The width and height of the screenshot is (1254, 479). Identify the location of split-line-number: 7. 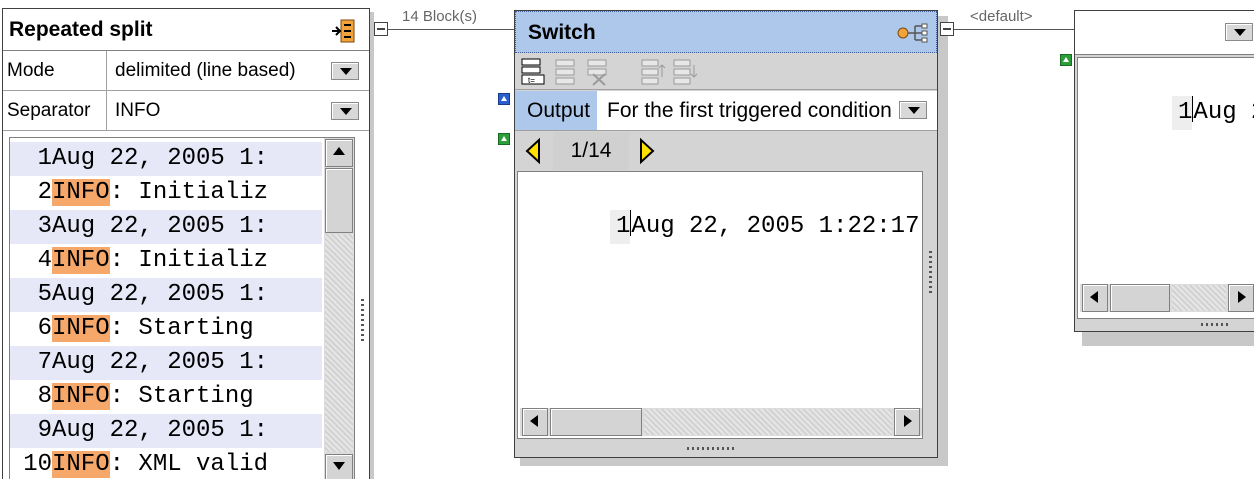
(44, 362).